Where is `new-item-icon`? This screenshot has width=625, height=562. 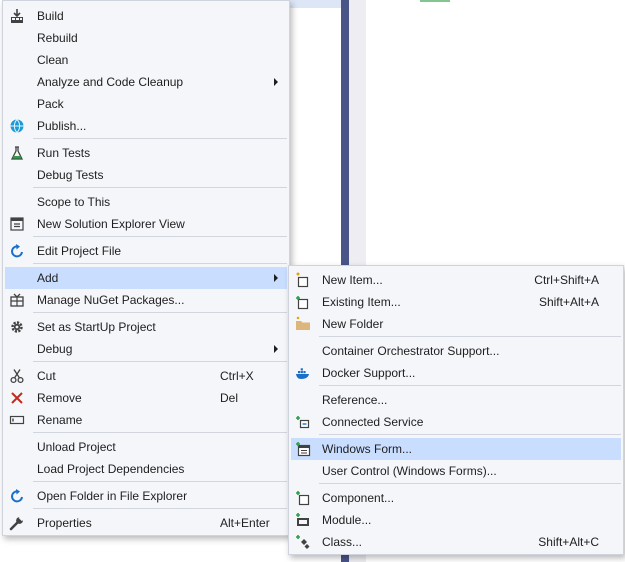
new-item-icon is located at coordinates (303, 280).